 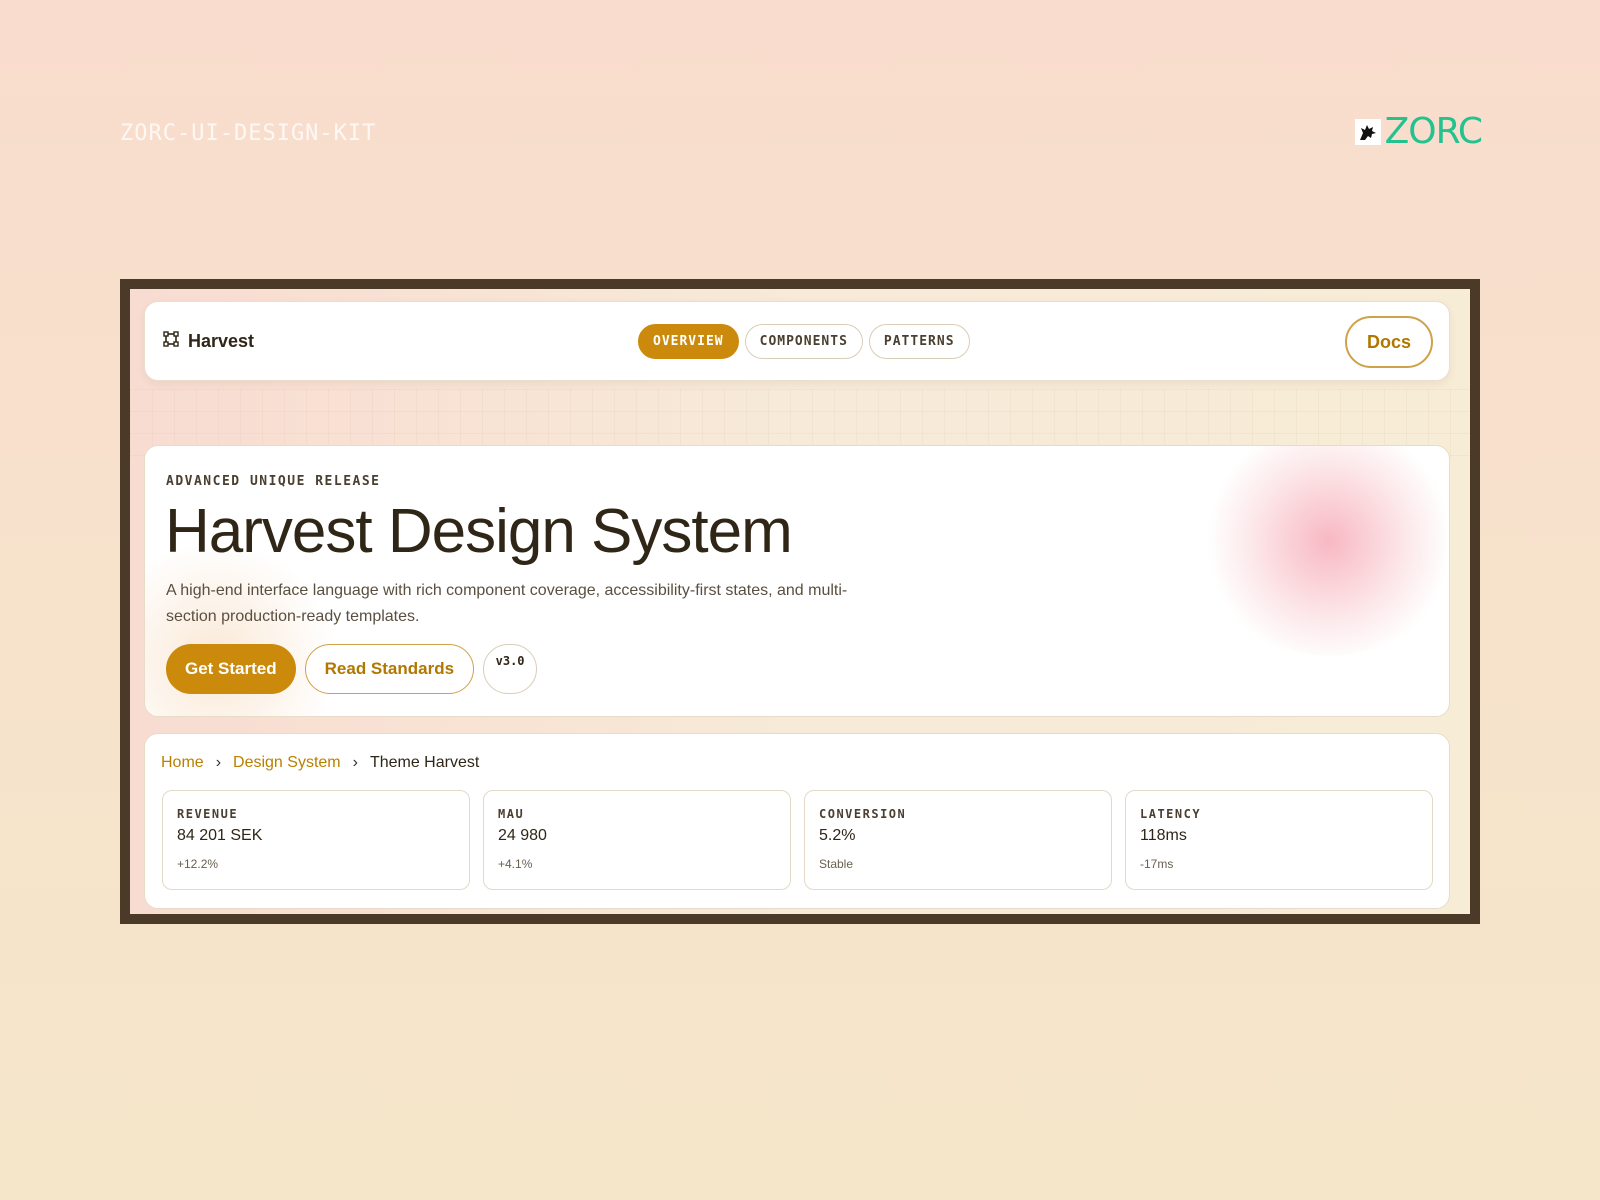 I want to click on stat-delta: +4.1%, so click(x=515, y=864).